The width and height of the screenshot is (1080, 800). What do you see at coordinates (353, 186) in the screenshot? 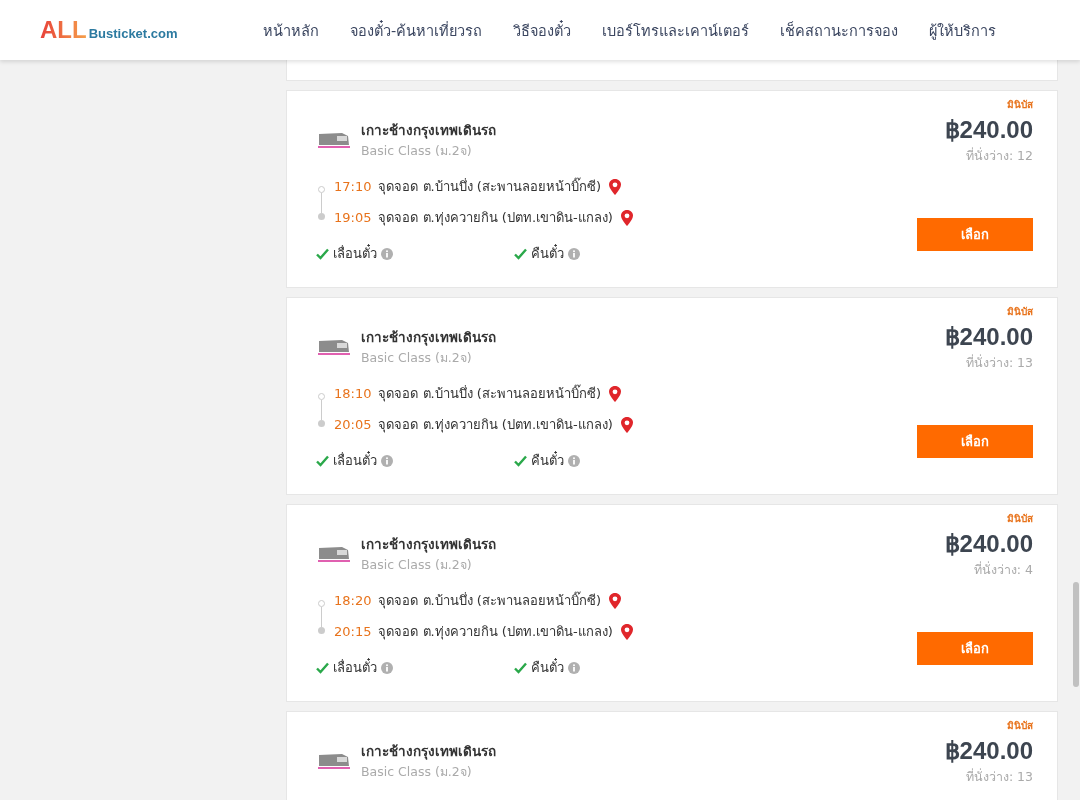
I see `stop-time: 17:10` at bounding box center [353, 186].